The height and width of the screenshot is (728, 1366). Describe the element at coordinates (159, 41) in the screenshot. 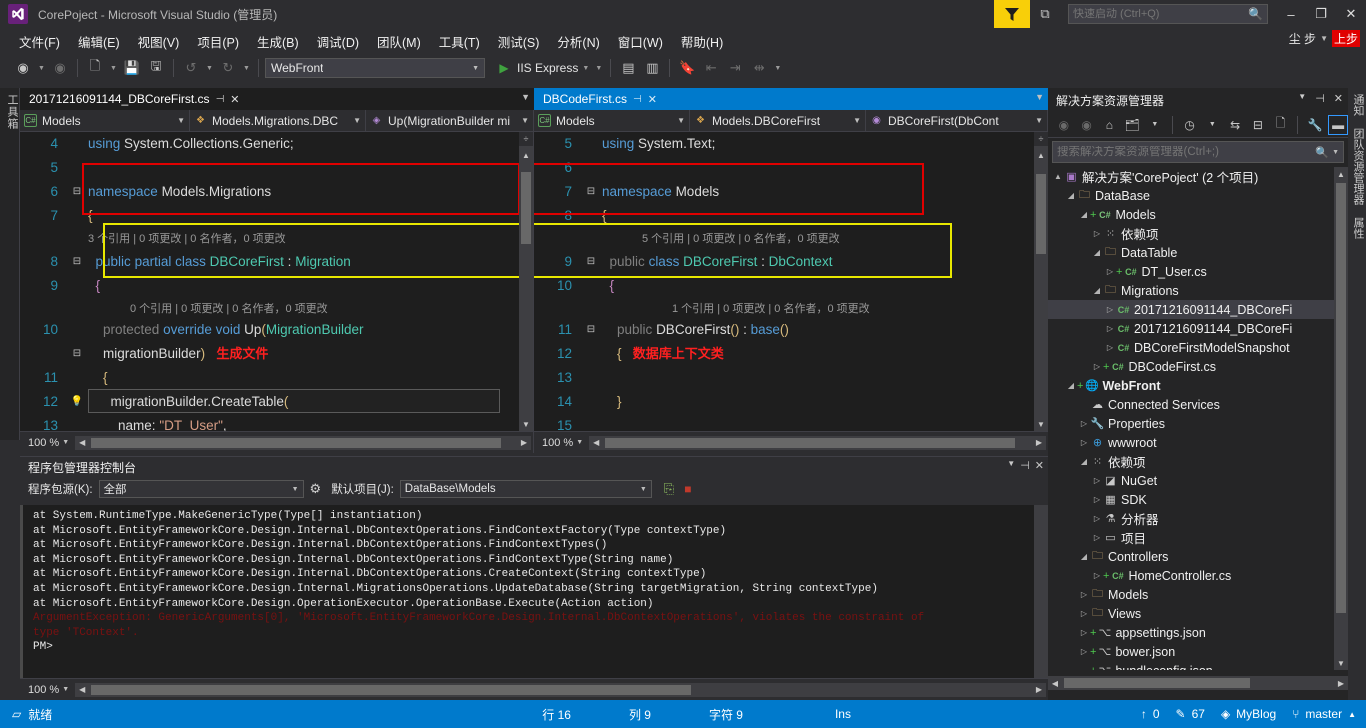

I see `menu-view: 视图(V)` at that location.